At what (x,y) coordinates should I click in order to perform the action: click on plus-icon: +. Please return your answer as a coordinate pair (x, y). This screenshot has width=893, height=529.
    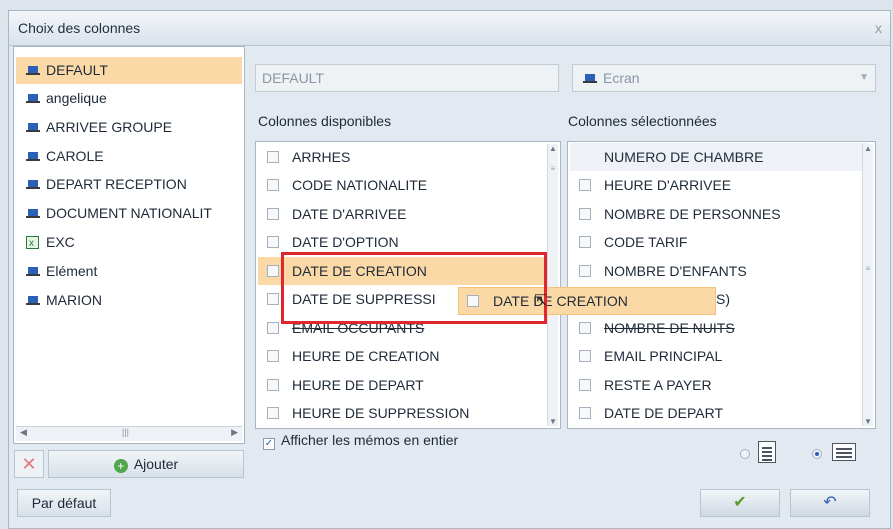
    Looking at the image, I should click on (120, 466).